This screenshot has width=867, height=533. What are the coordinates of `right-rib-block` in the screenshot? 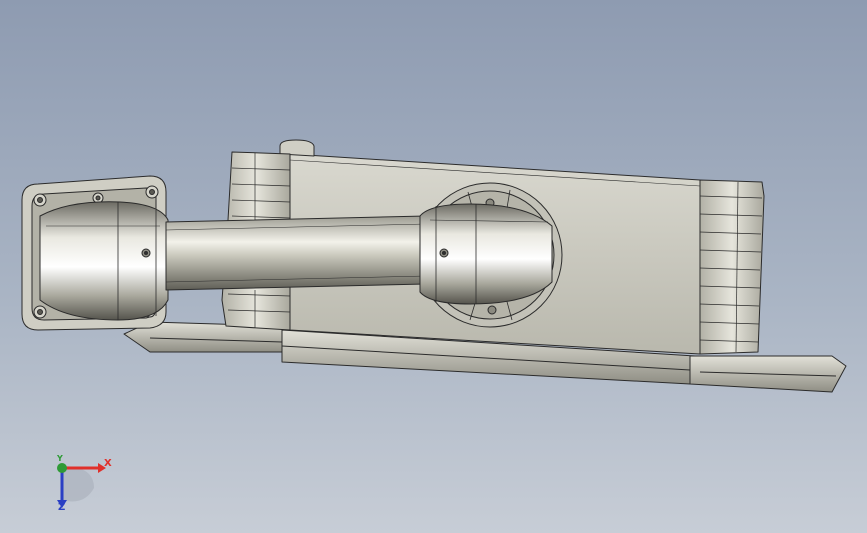 It's located at (732, 267).